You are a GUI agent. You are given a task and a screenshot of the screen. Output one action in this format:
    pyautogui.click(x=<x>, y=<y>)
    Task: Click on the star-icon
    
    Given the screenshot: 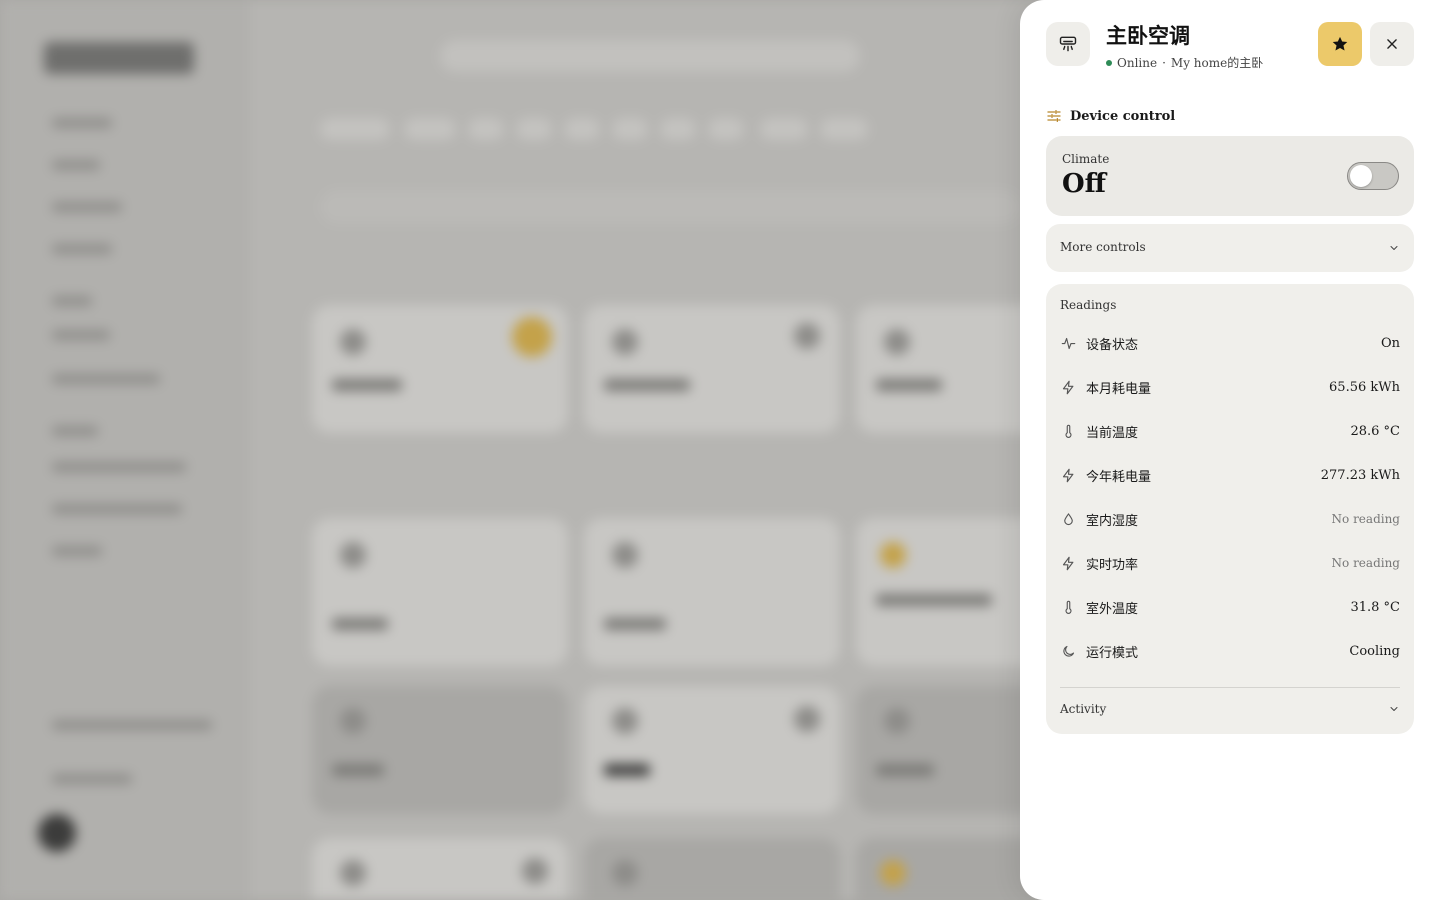 What is the action you would take?
    pyautogui.click(x=1340, y=43)
    